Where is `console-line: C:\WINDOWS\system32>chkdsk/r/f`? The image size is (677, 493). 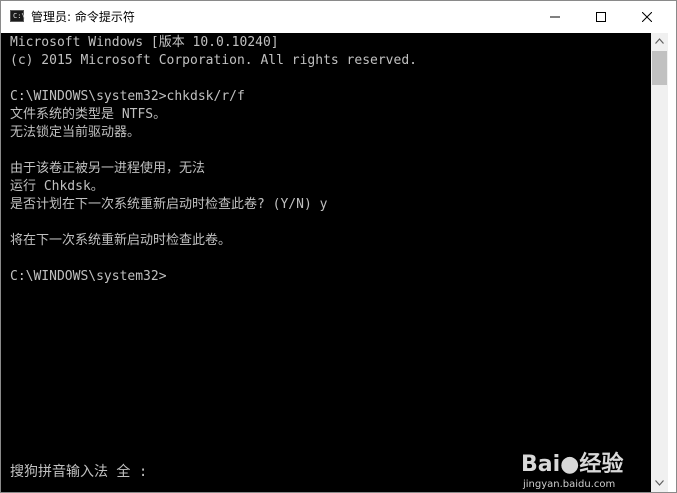 console-line: C:\WINDOWS\system32>chkdsk/r/f is located at coordinates (127, 96).